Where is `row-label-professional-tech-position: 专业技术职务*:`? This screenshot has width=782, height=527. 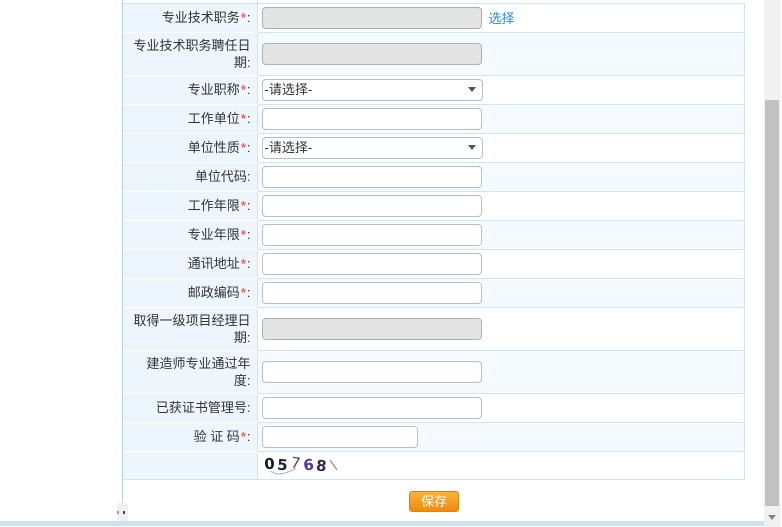 row-label-professional-tech-position: 专业技术职务*: is located at coordinates (190, 18).